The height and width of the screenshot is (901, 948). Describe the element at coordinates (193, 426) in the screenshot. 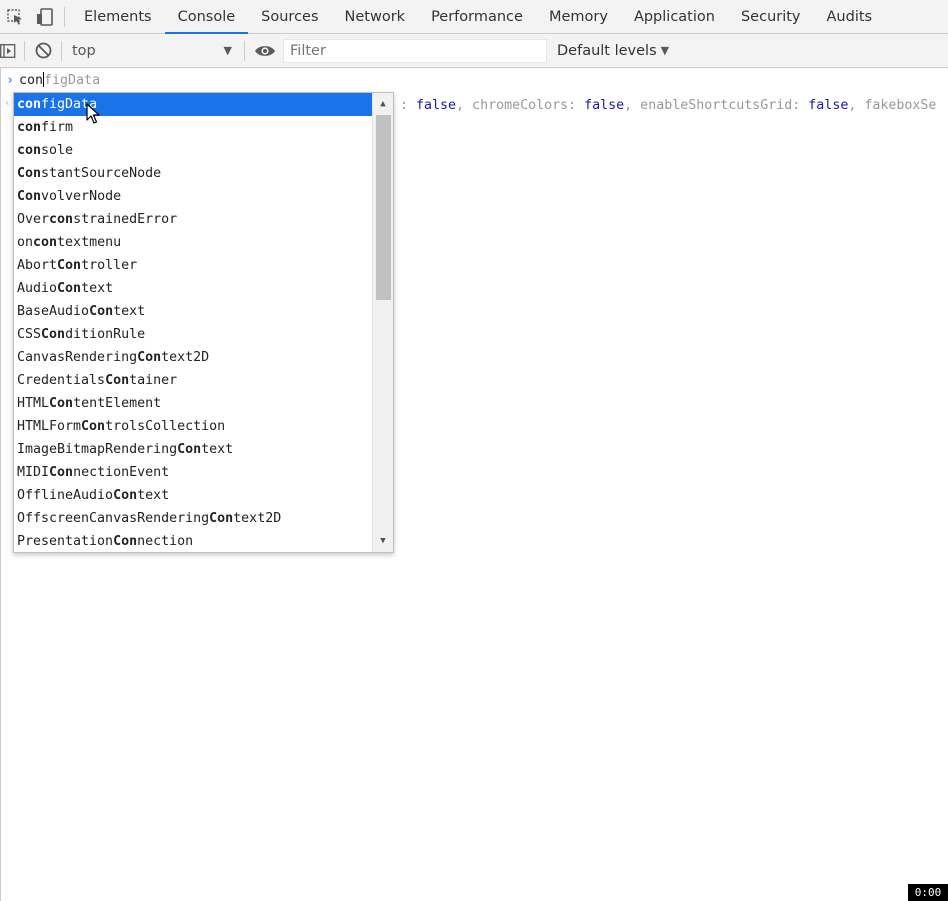

I see `autocomplete-item: HTMLForm Con trolsCollection` at that location.